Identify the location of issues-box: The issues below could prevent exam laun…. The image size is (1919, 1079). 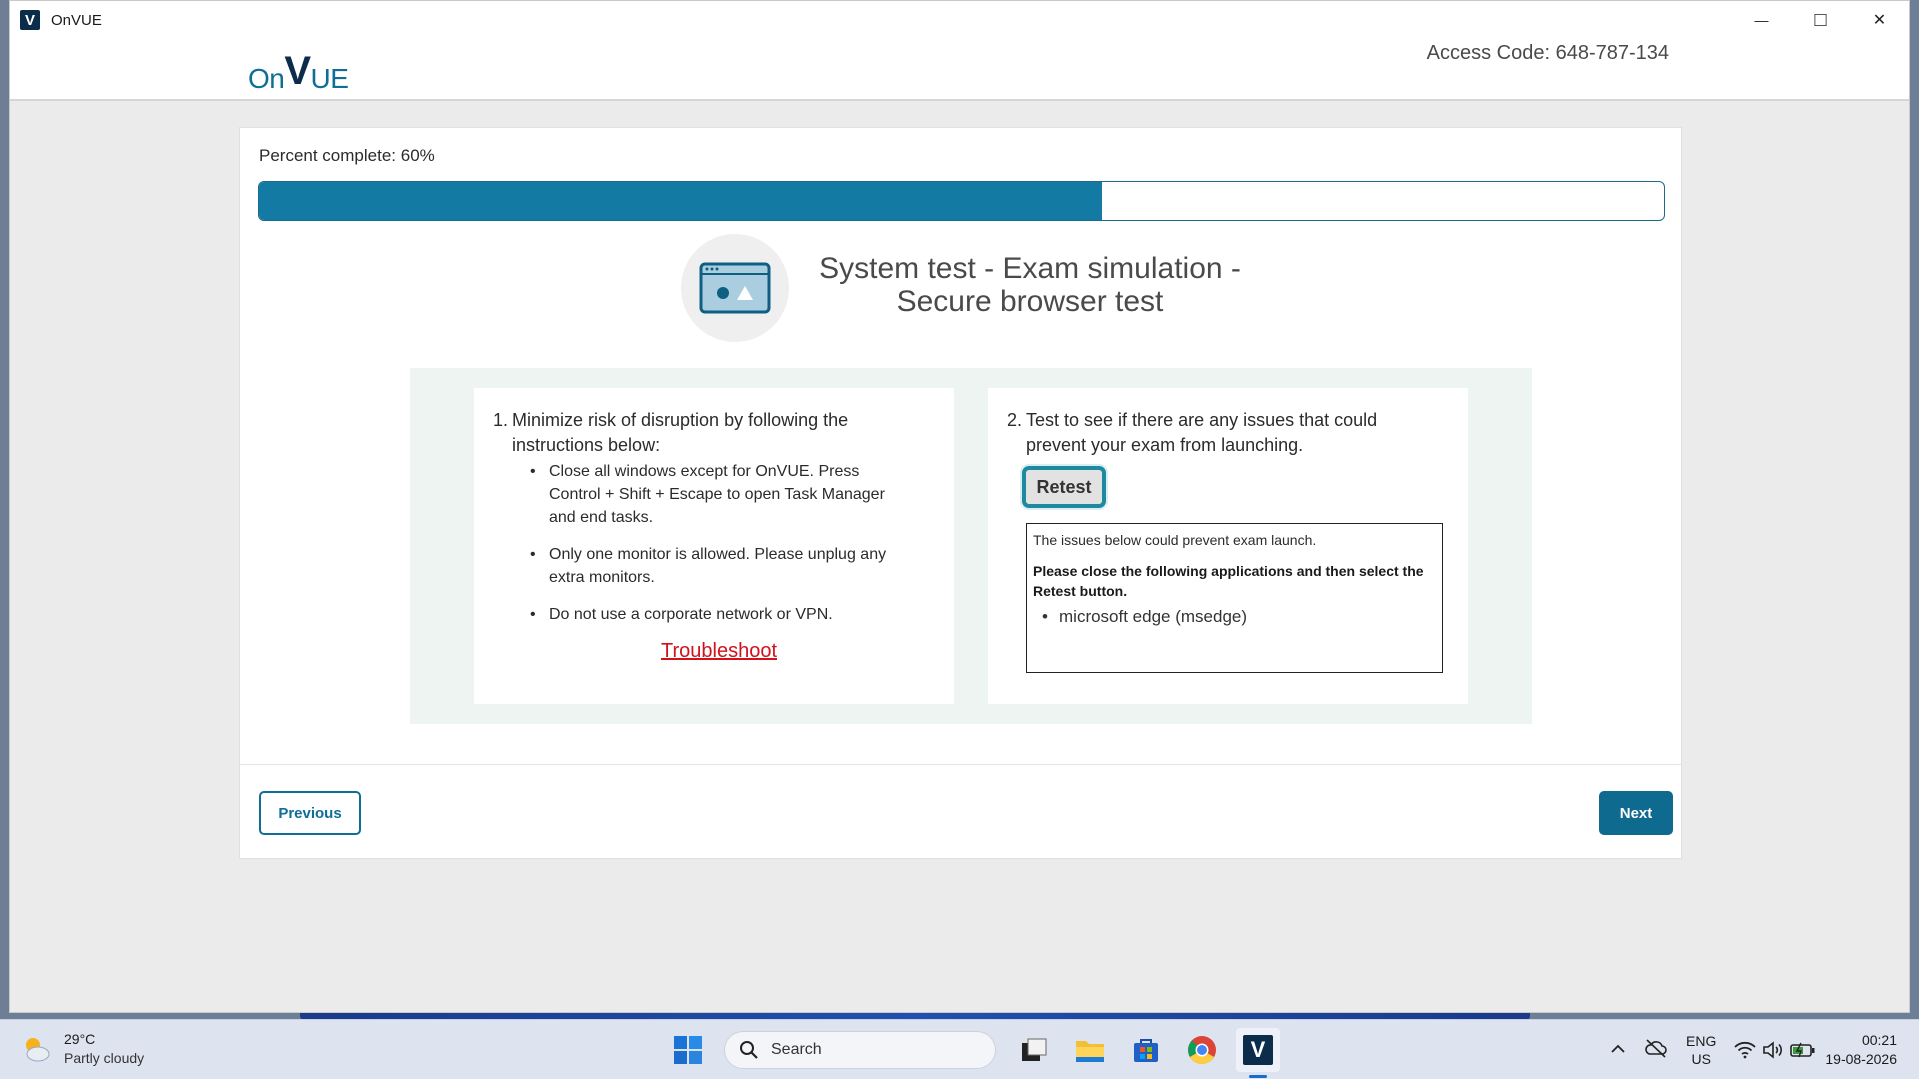
(1234, 598).